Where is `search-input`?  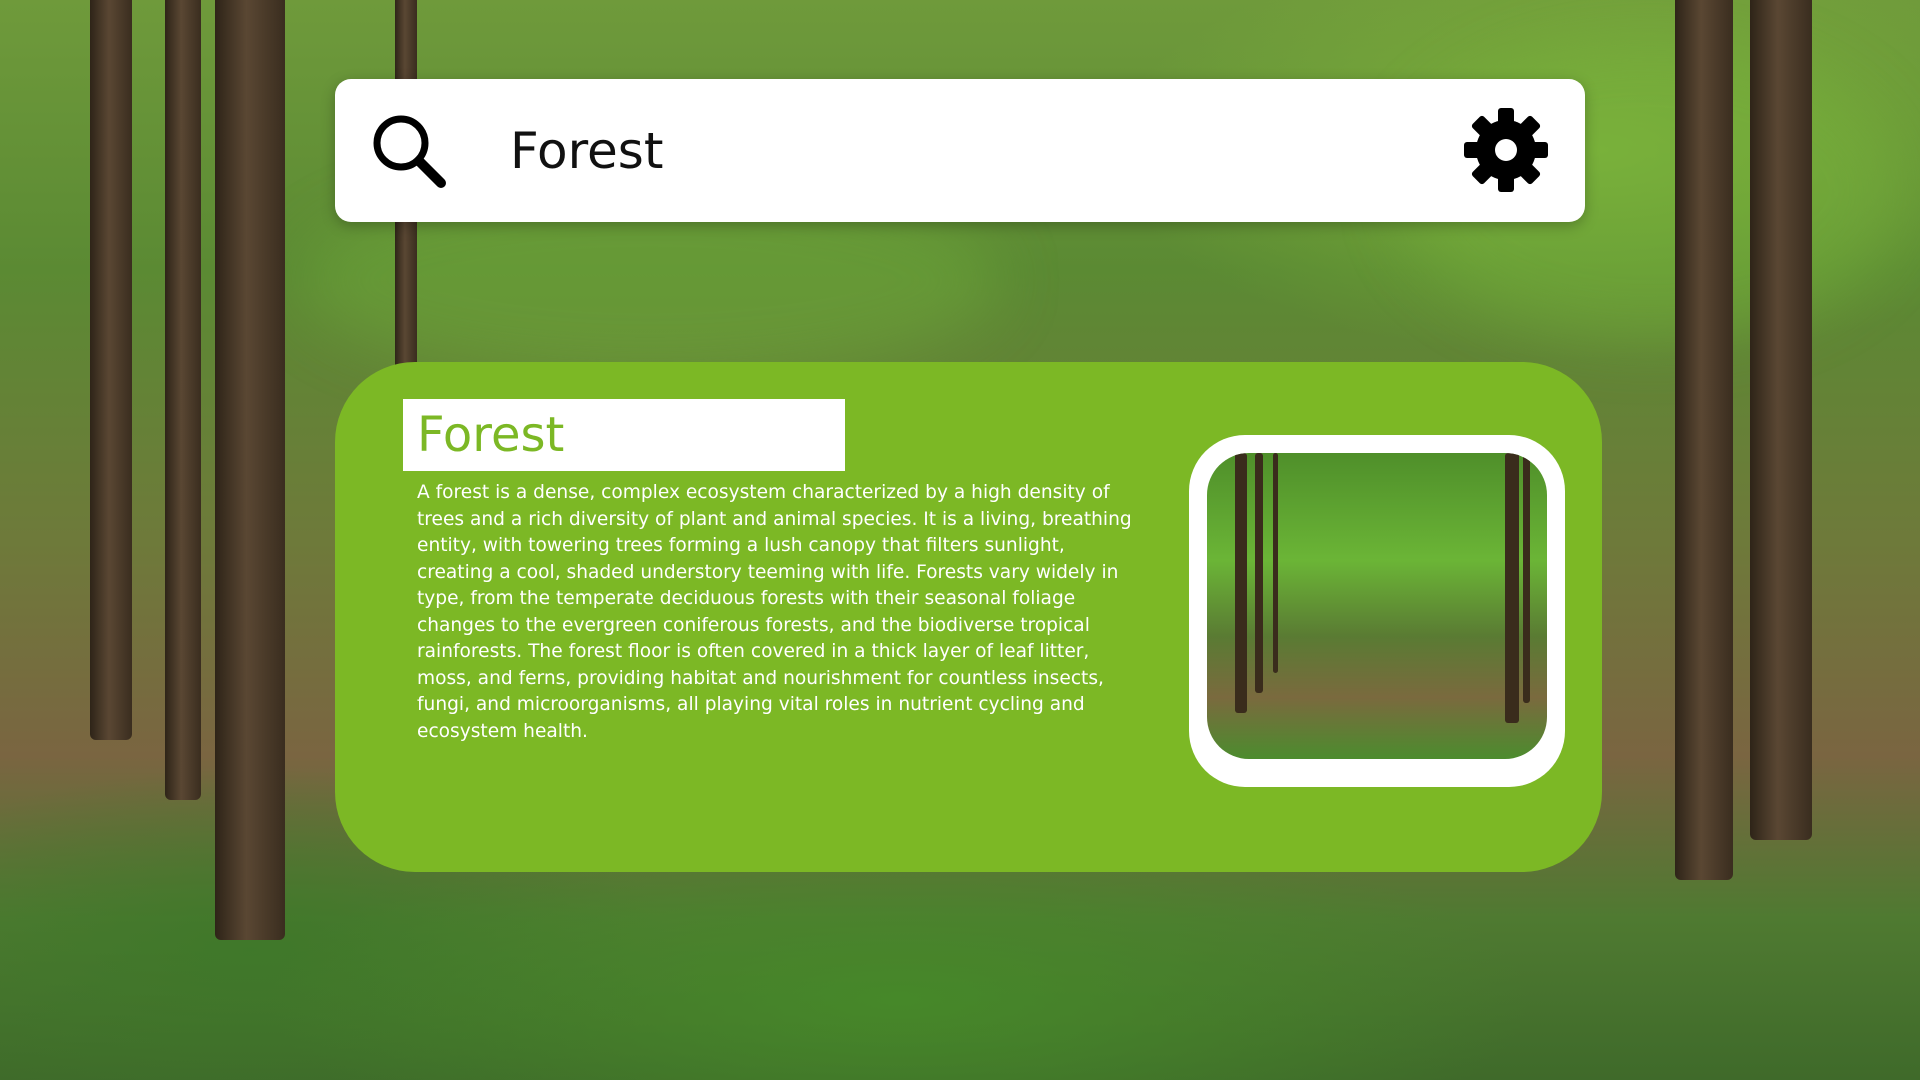 search-input is located at coordinates (950, 151).